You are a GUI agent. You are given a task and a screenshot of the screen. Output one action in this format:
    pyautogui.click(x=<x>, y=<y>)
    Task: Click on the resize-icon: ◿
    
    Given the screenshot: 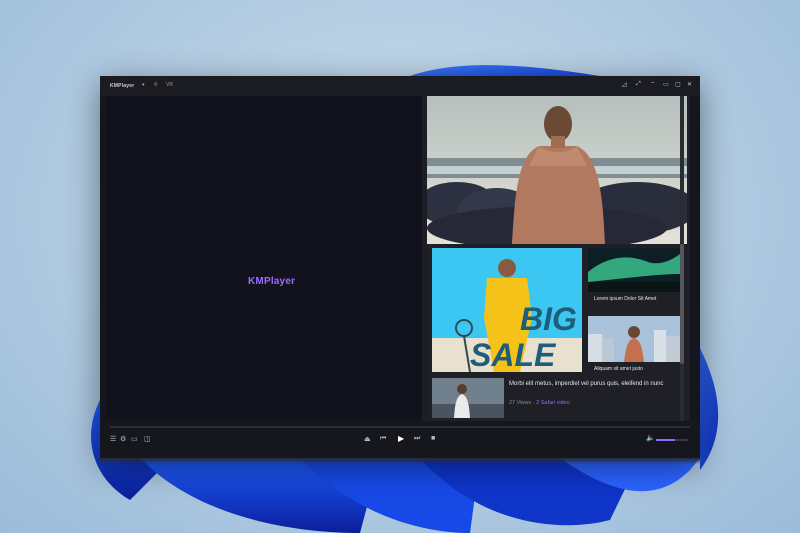 What is the action you would take?
    pyautogui.click(x=624, y=84)
    